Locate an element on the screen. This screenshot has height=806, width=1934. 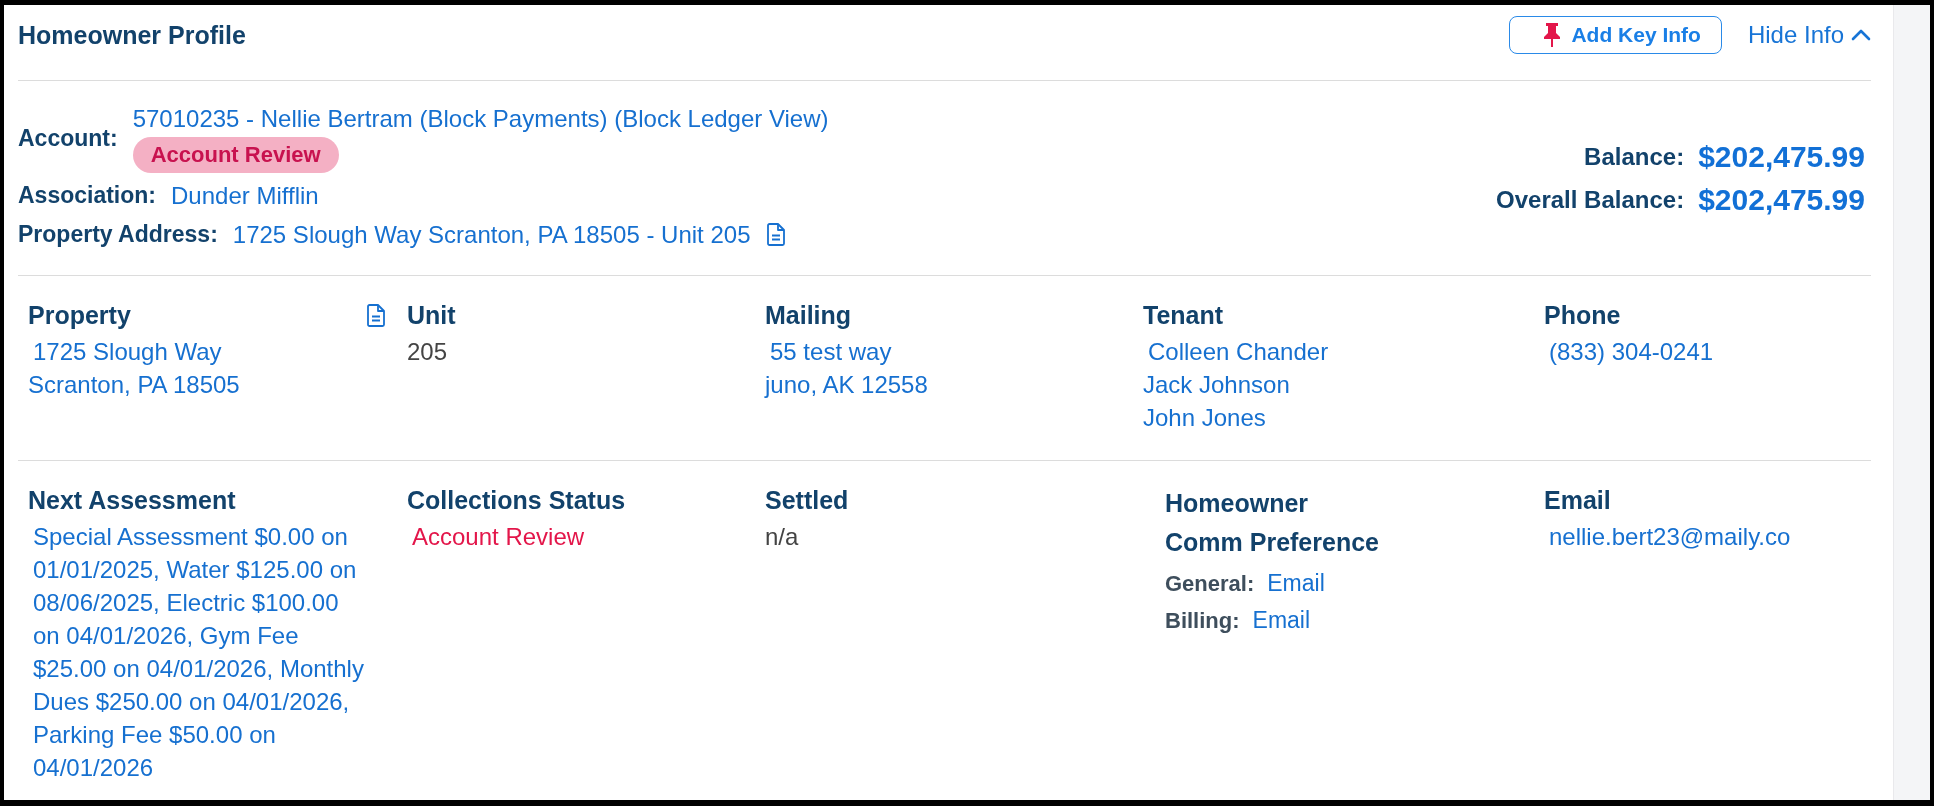
status-text: Account Review is located at coordinates (498, 537).